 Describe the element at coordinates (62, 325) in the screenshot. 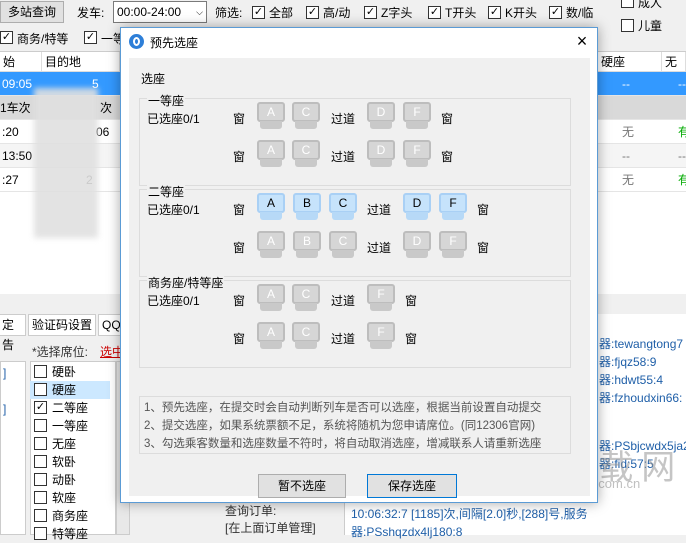

I see `tab-captcha-settings: 验证码设置` at that location.